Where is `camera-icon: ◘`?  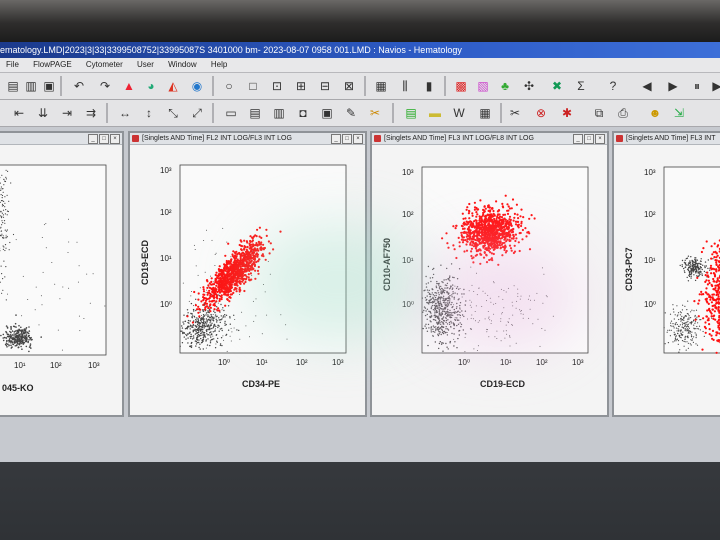
camera-icon: ◘ is located at coordinates (303, 113).